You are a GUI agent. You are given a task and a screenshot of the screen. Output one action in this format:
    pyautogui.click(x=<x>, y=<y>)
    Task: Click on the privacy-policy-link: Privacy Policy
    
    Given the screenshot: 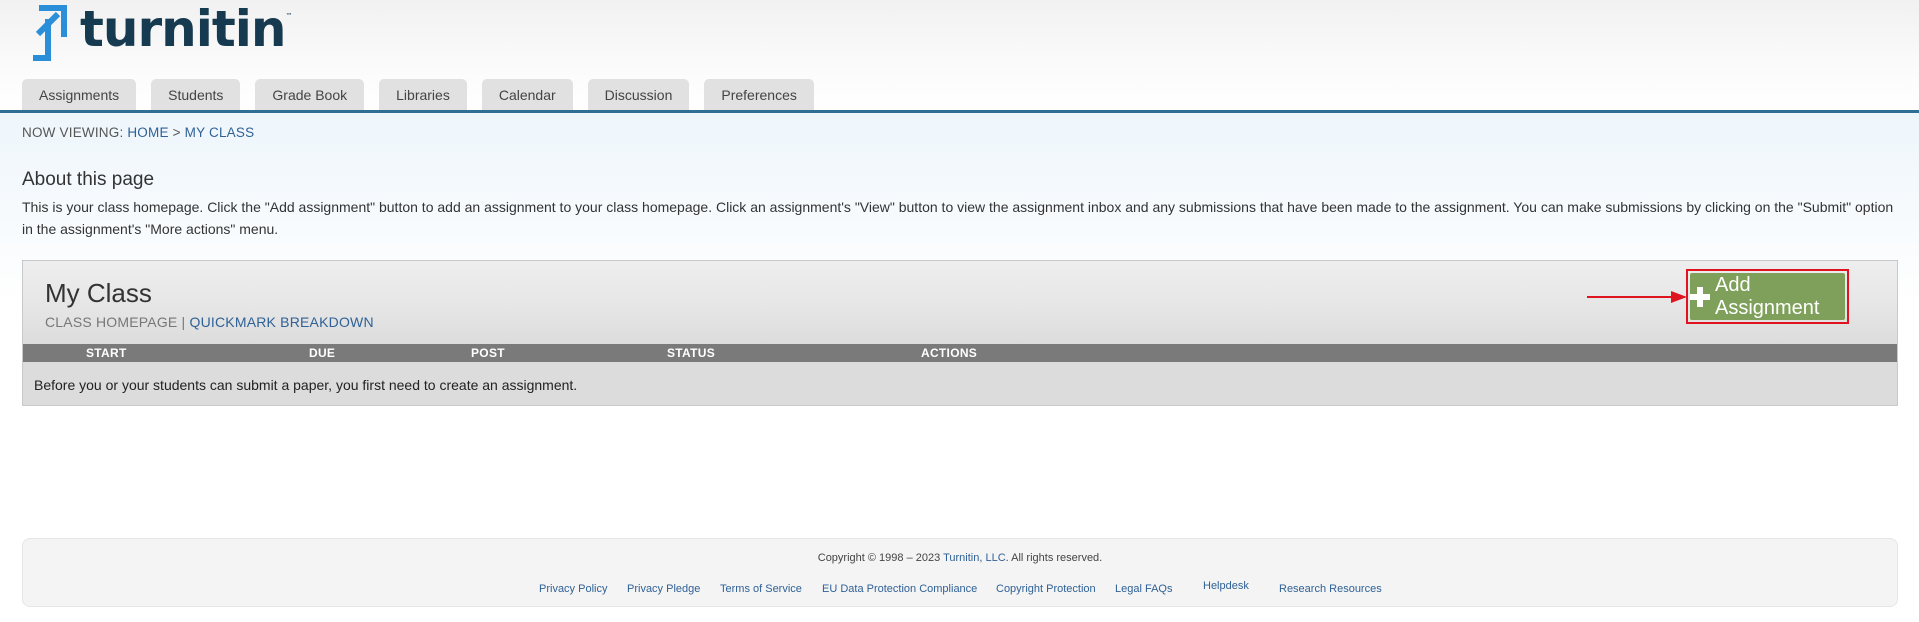 What is the action you would take?
    pyautogui.click(x=573, y=589)
    